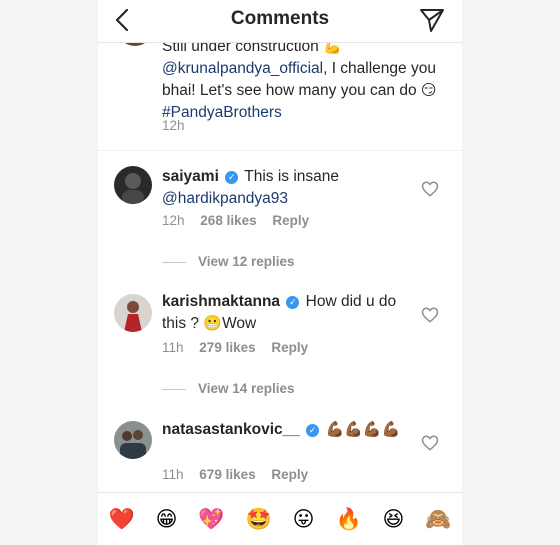 The width and height of the screenshot is (560, 545). What do you see at coordinates (287, 188) in the screenshot?
I see `comment-text: saiyami ✓ This is insane @hardikpandya93` at bounding box center [287, 188].